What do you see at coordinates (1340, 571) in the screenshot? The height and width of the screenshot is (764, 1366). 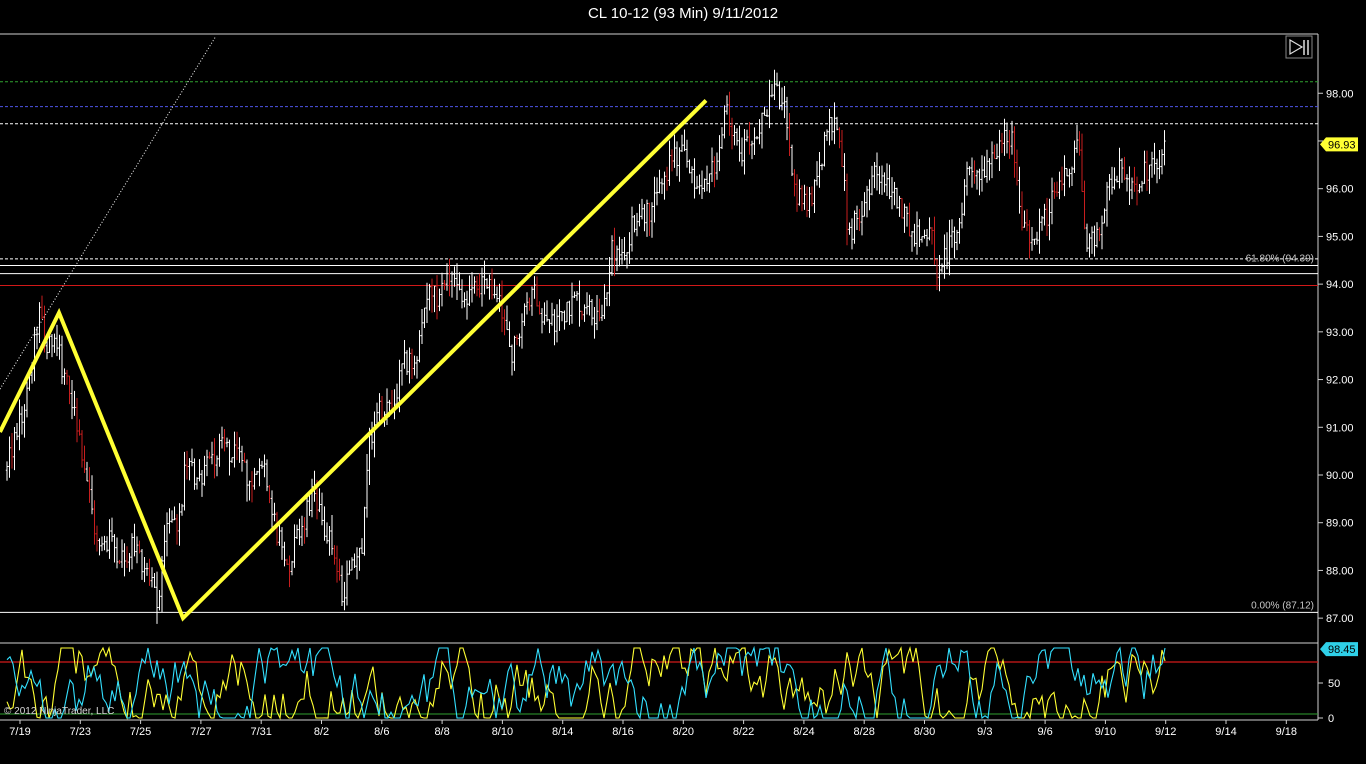 I see `price-tick-label: 88.00` at bounding box center [1340, 571].